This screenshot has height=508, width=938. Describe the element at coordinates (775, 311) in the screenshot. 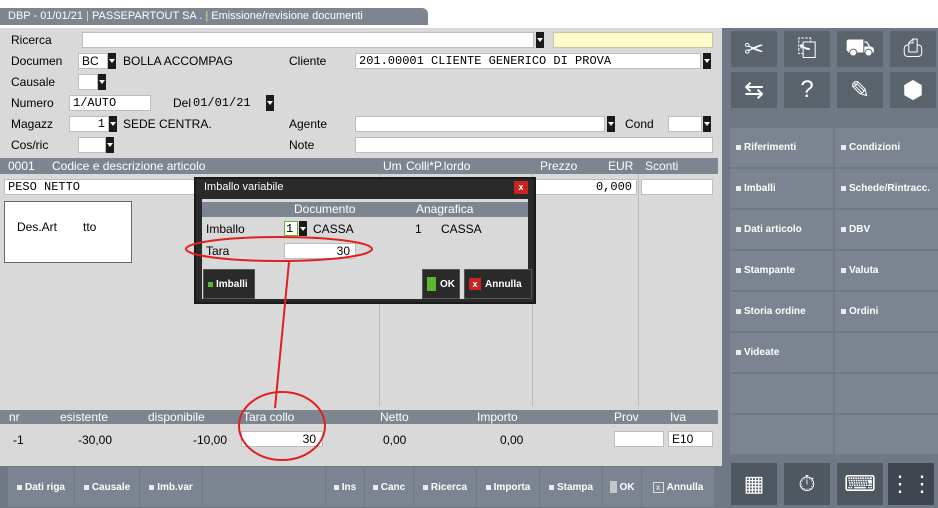

I see `storia-ordine-label: Storia ordine` at that location.